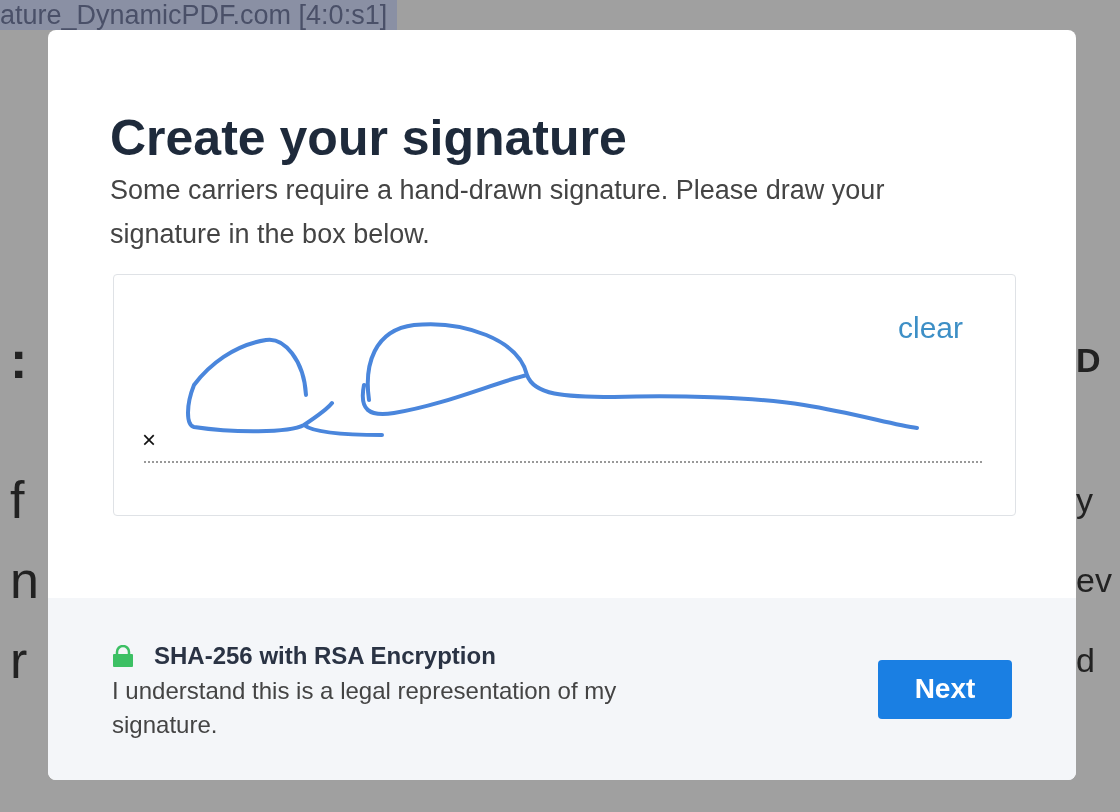  What do you see at coordinates (945, 689) in the screenshot?
I see `next-button: Next` at bounding box center [945, 689].